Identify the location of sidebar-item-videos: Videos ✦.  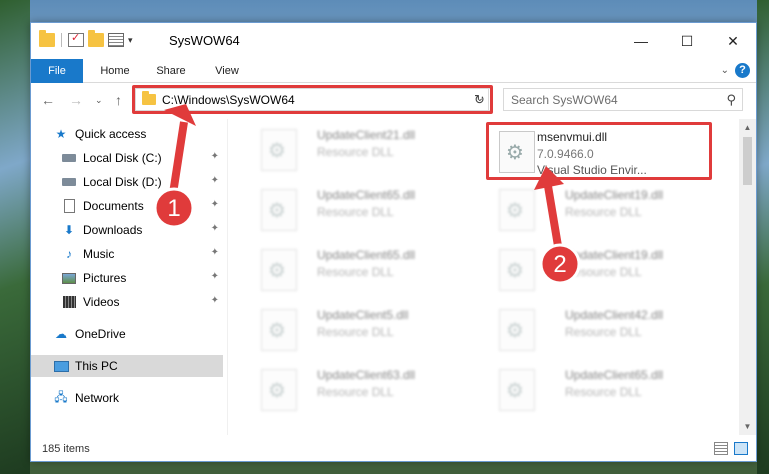
(127, 302).